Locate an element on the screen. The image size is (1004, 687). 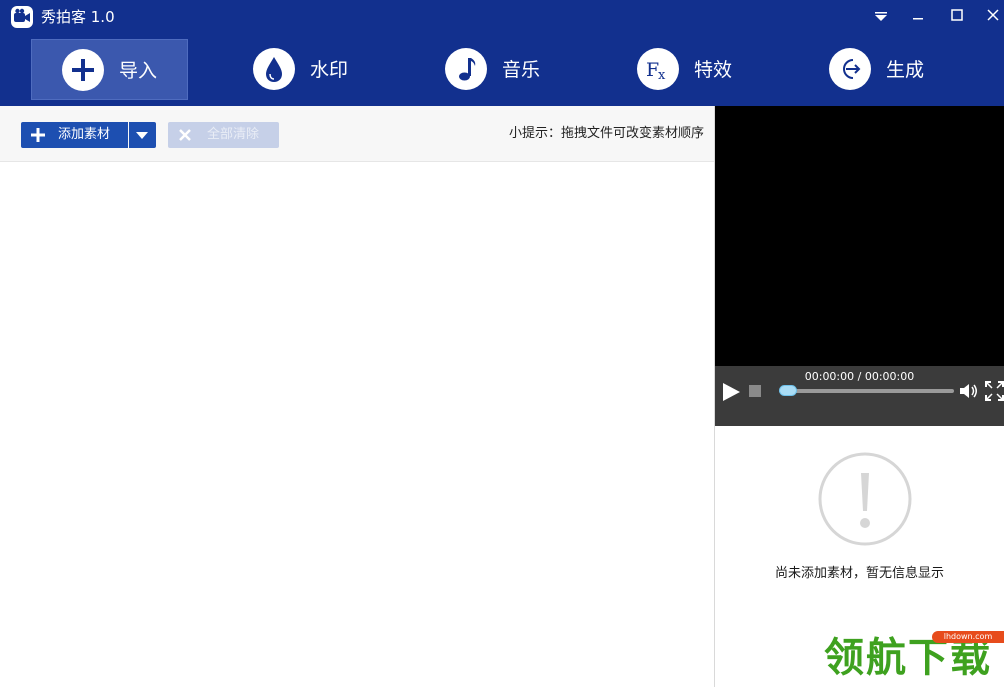
maximize-icon is located at coordinates (957, 16).